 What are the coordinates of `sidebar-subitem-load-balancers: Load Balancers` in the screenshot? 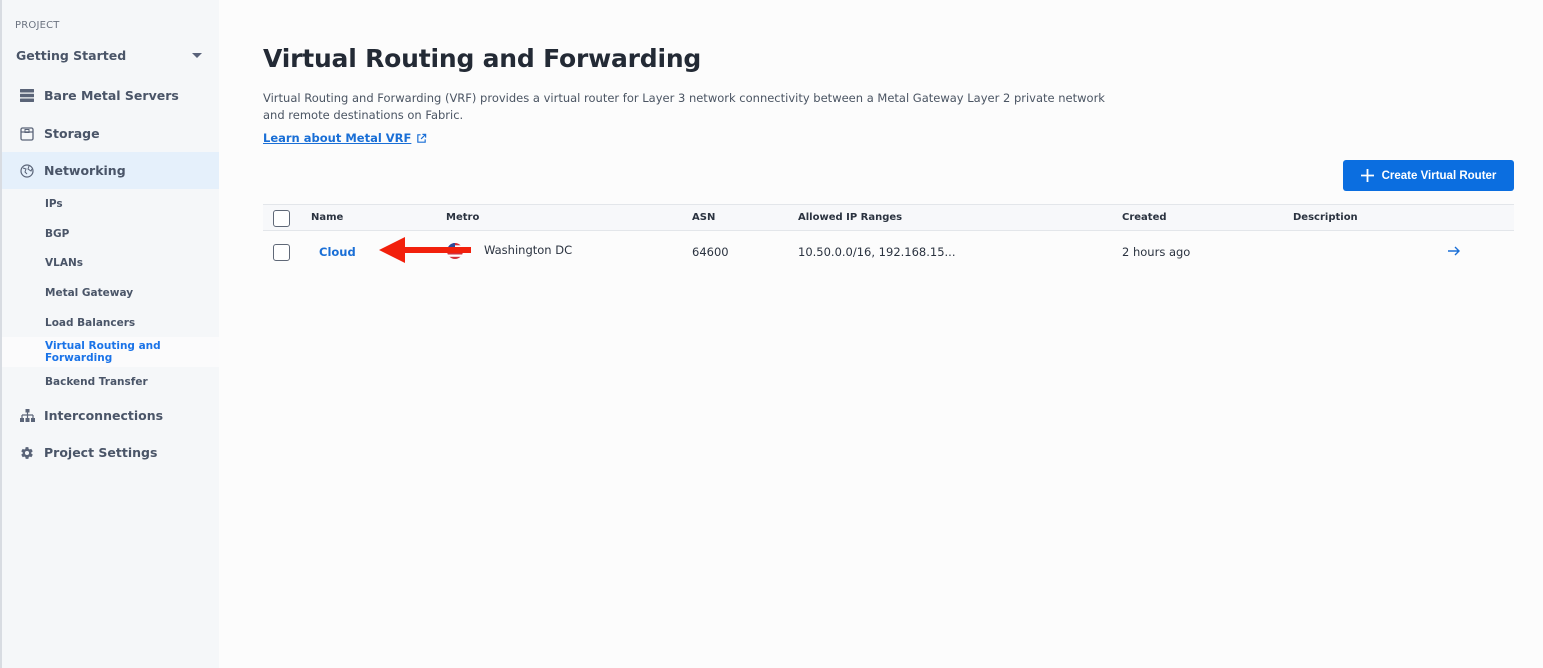 It's located at (110, 323).